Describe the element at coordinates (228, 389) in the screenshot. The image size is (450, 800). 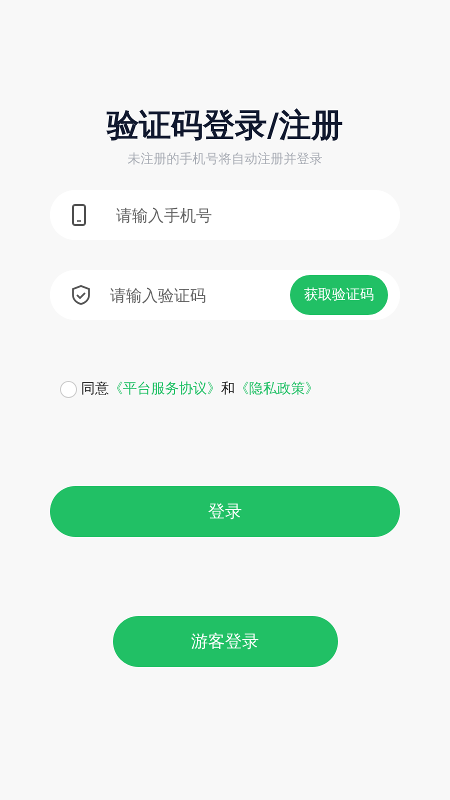
I see `and-label: 和` at that location.